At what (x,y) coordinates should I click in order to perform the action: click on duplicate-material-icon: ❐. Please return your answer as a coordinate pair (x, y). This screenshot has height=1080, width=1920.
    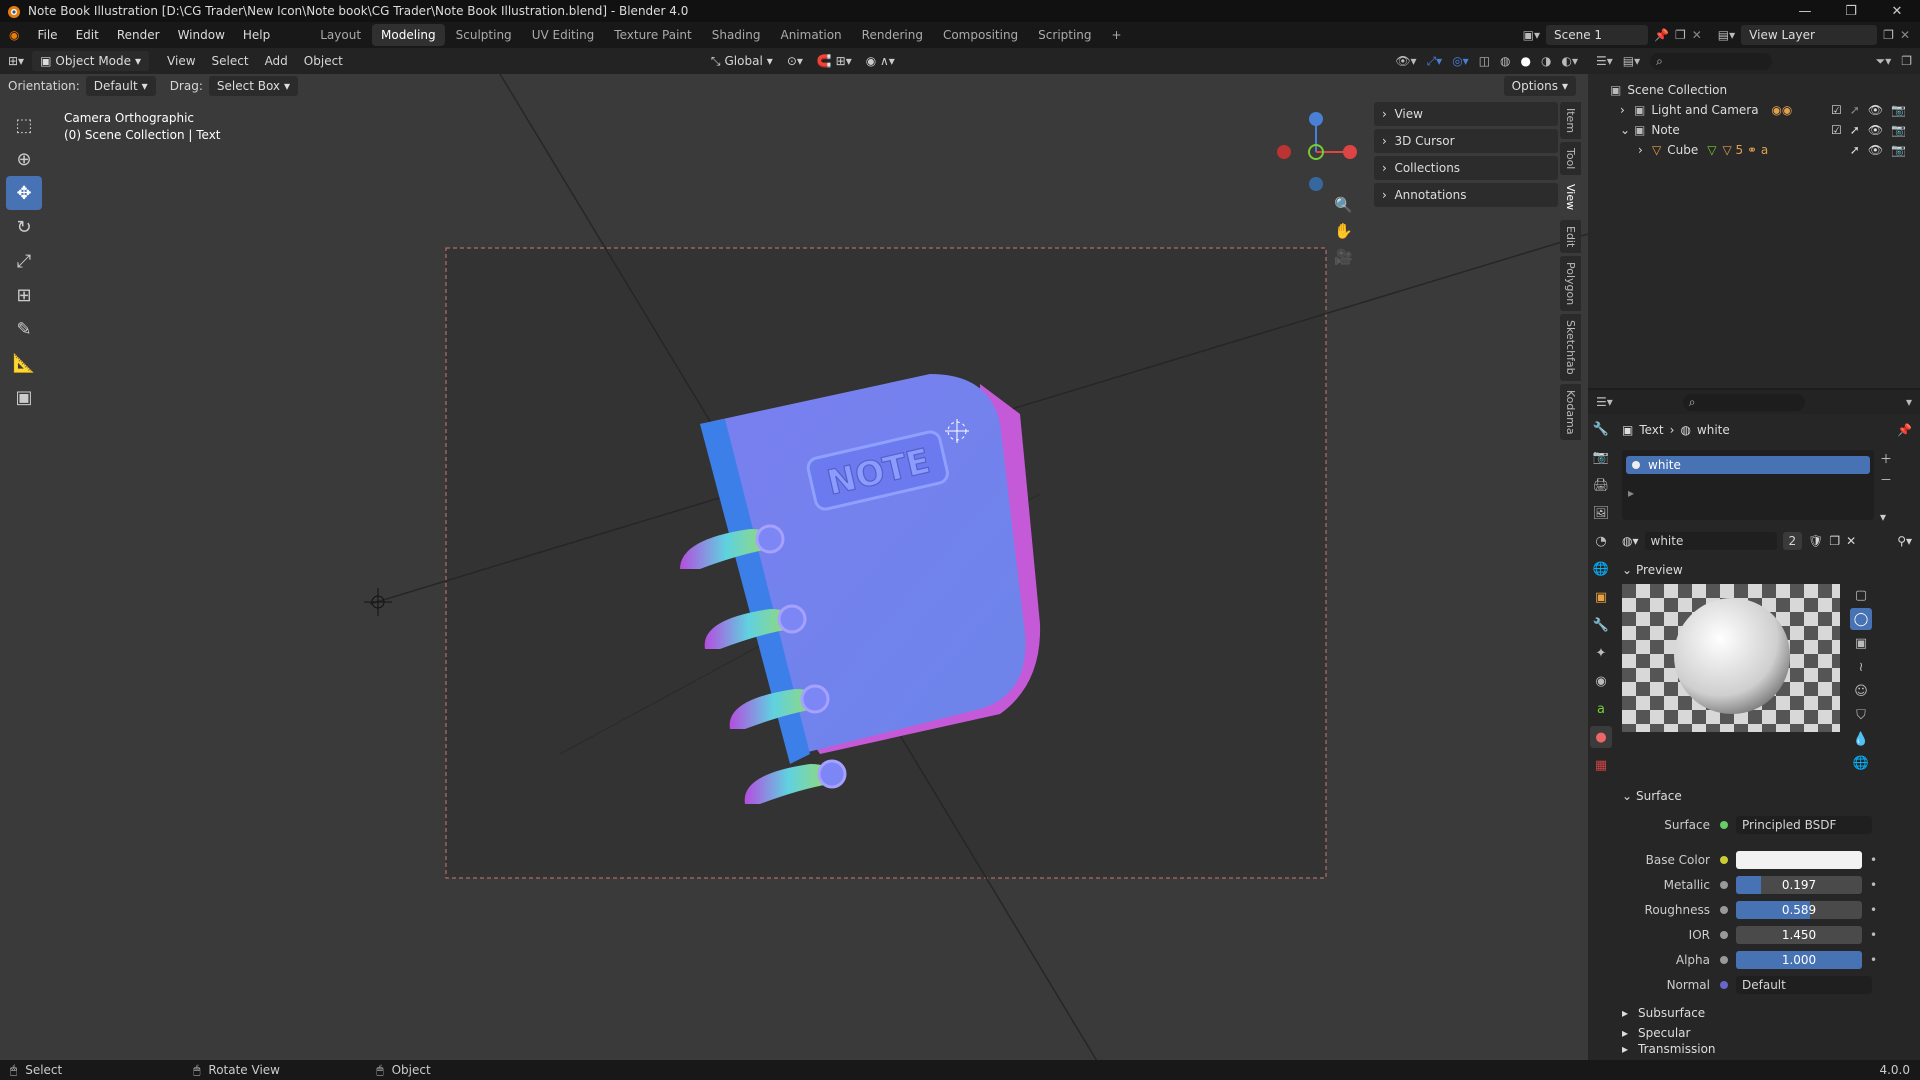
    Looking at the image, I should click on (1834, 541).